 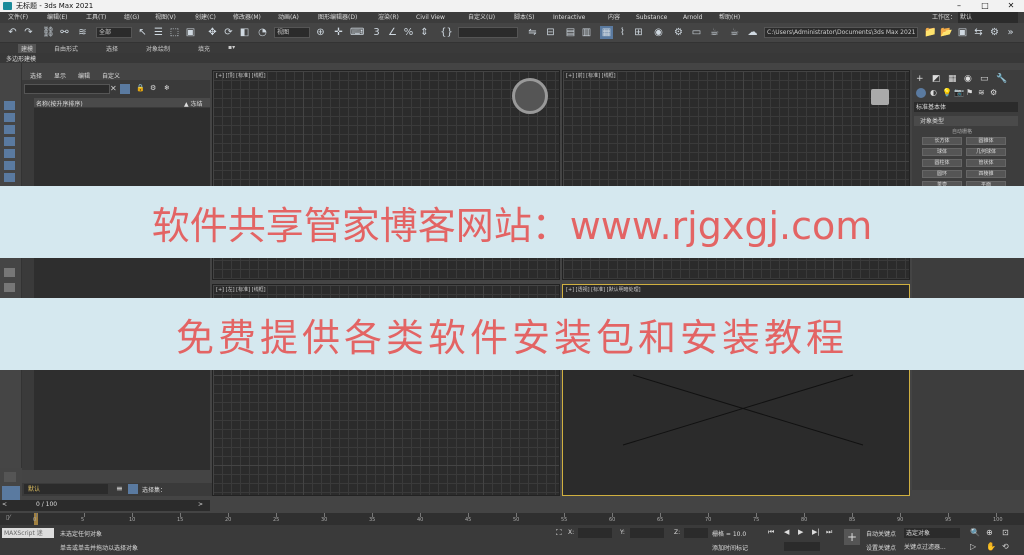 I want to click on menu-graph-editors: 图形编辑器(D), so click(x=337, y=17).